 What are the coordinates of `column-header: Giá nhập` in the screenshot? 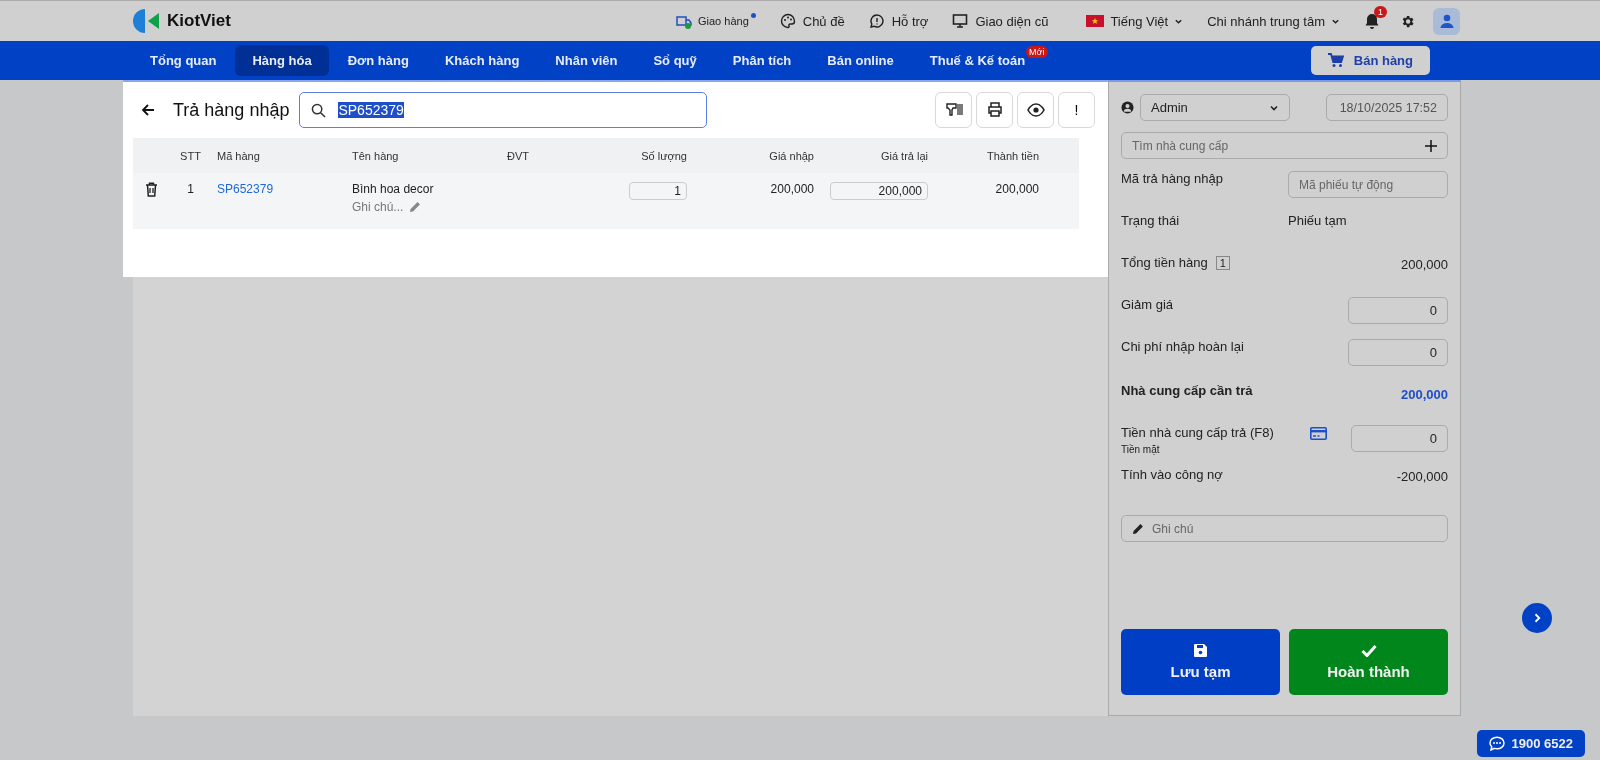 It's located at (754, 155).